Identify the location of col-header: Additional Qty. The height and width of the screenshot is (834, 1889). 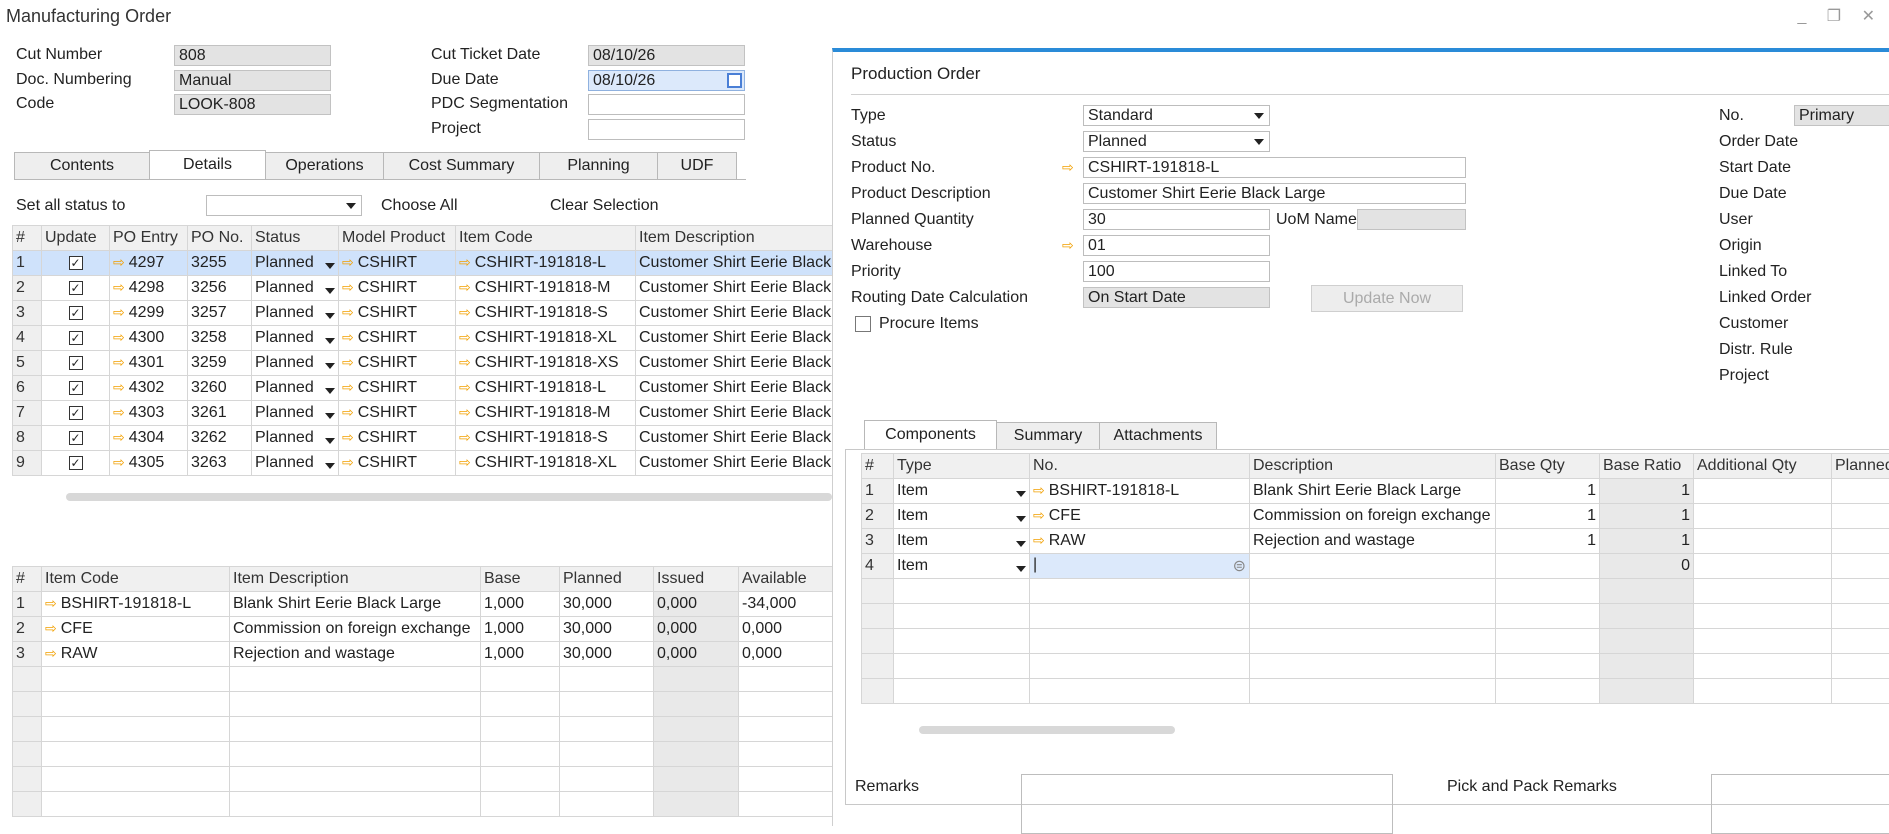
(1763, 466).